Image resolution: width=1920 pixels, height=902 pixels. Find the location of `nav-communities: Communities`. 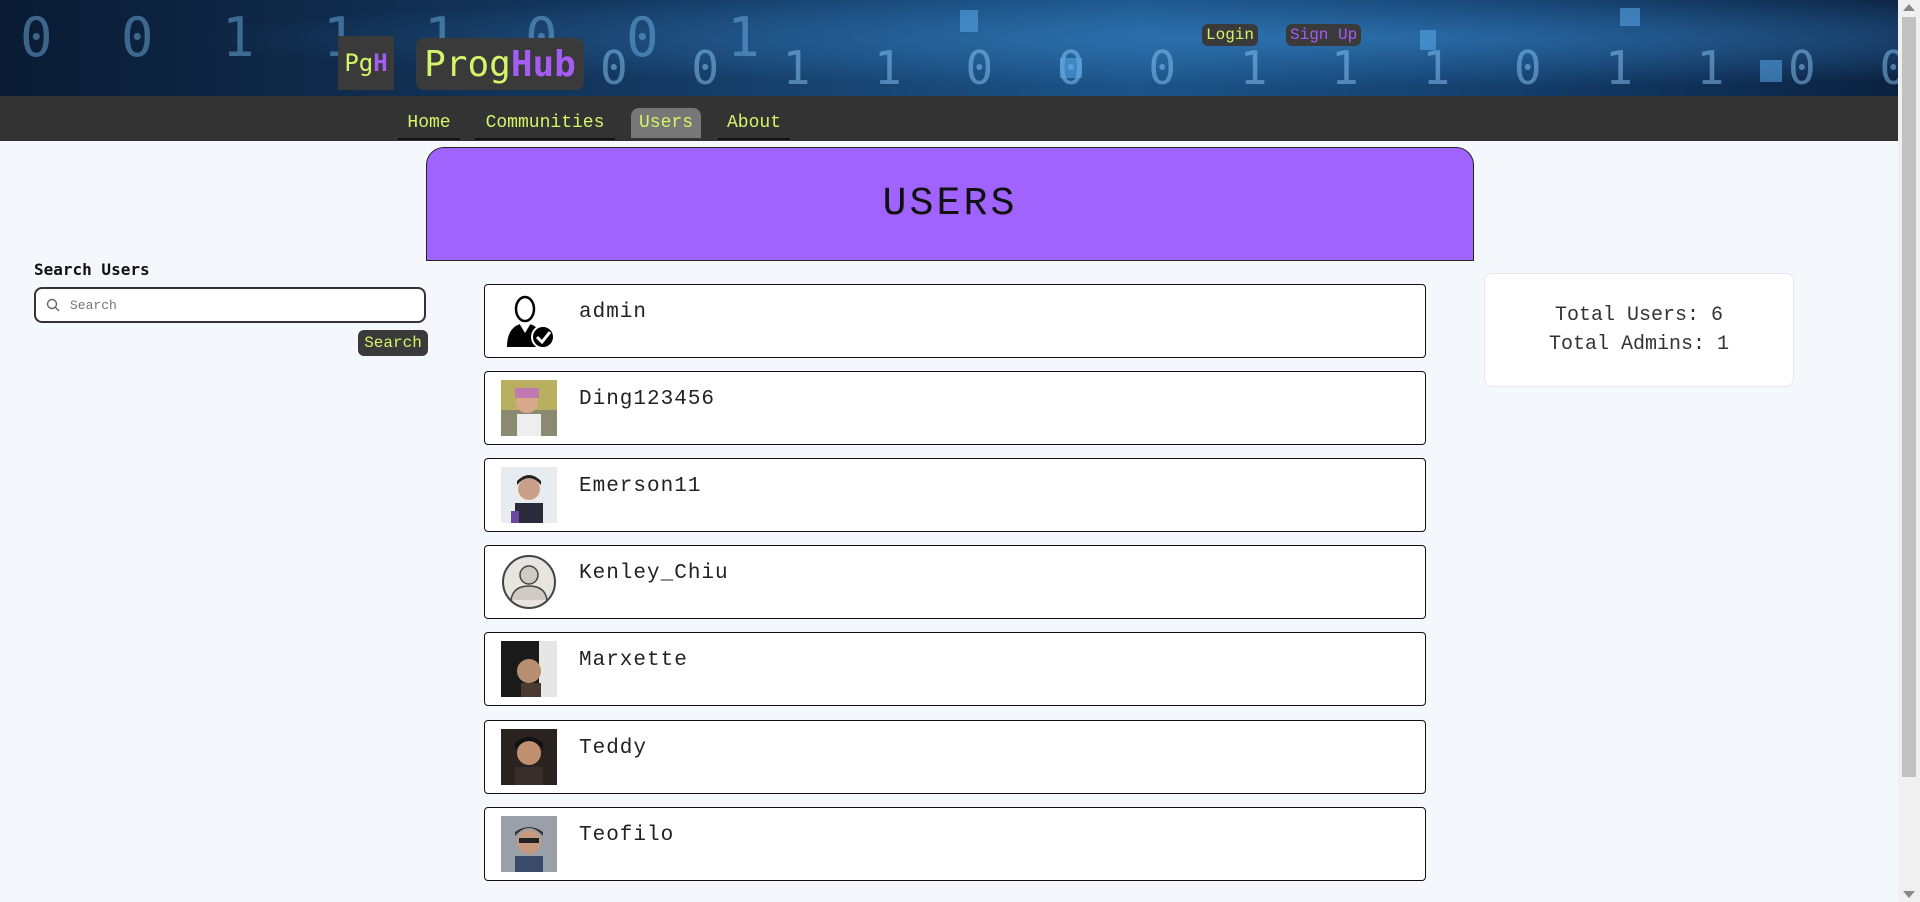

nav-communities: Communities is located at coordinates (545, 124).